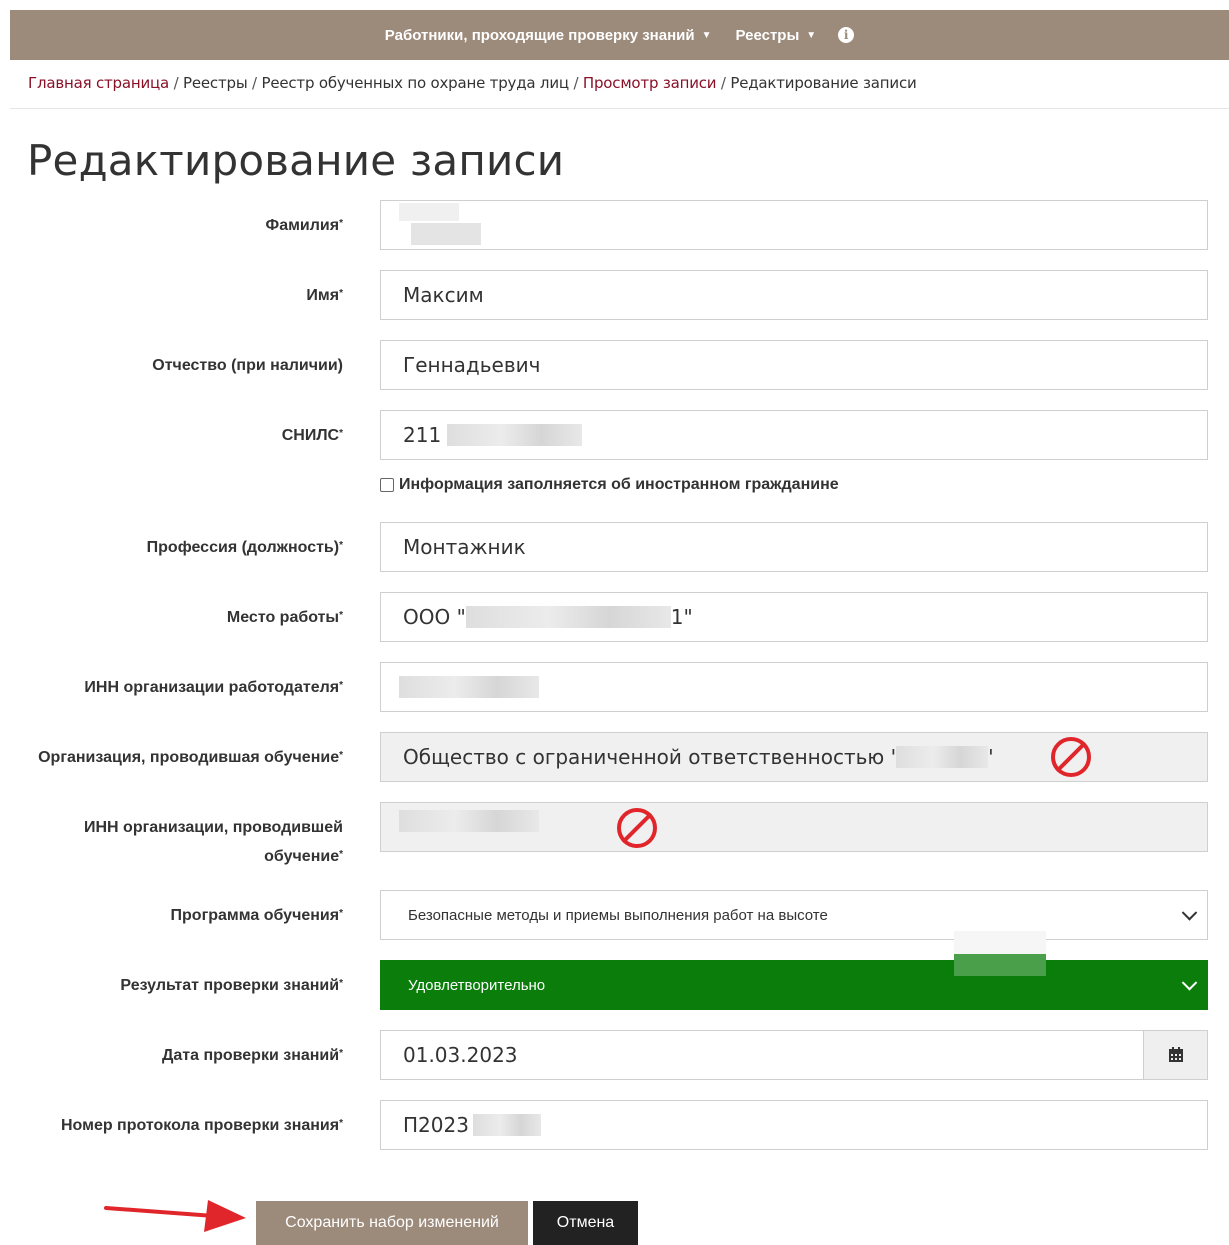 This screenshot has width=1229, height=1245. What do you see at coordinates (794, 365) in the screenshot?
I see `patronymic-input: Геннадьевич` at bounding box center [794, 365].